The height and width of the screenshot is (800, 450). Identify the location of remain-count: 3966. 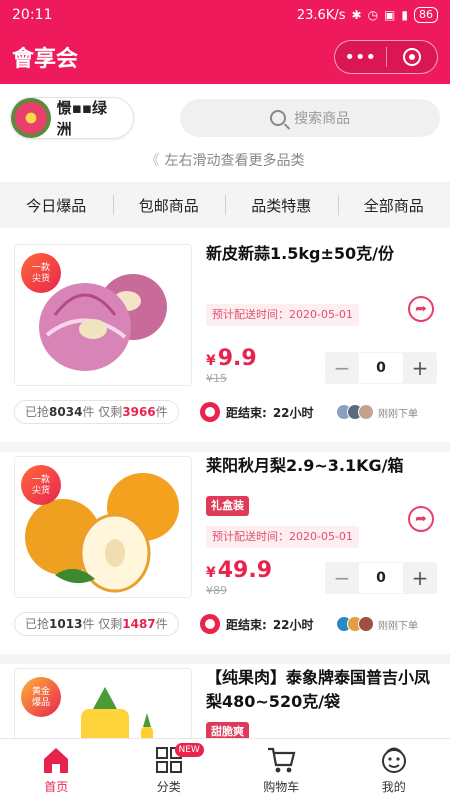
(139, 412).